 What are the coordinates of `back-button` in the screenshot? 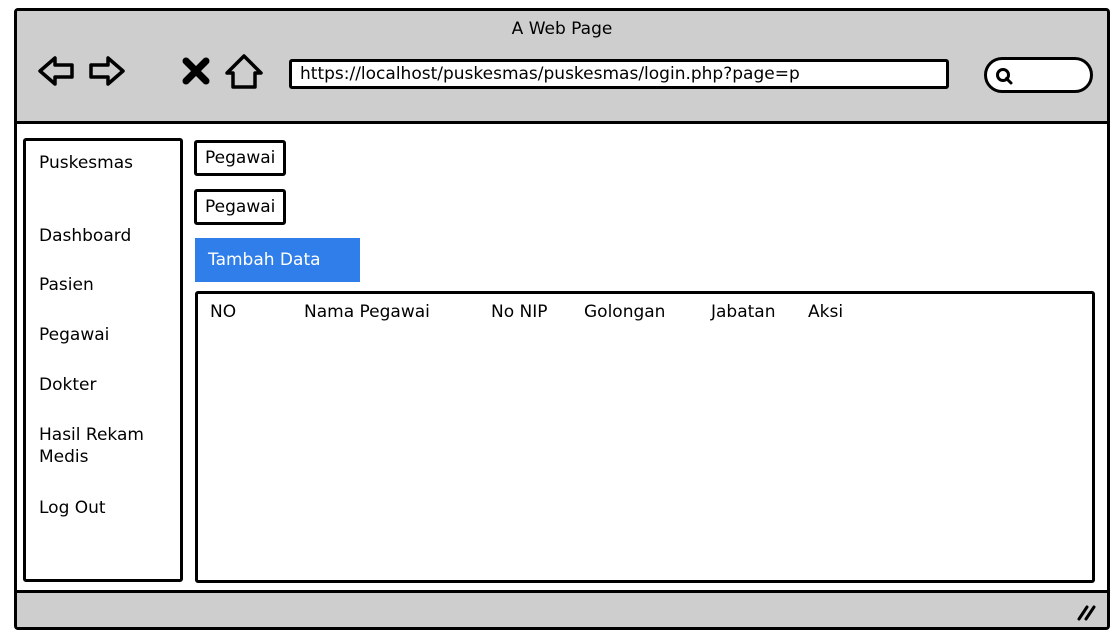 It's located at (57, 71).